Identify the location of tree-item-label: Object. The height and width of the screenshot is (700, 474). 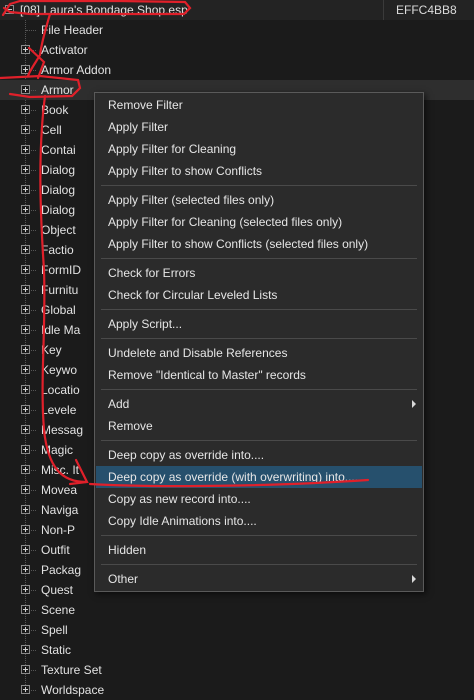
(58, 230).